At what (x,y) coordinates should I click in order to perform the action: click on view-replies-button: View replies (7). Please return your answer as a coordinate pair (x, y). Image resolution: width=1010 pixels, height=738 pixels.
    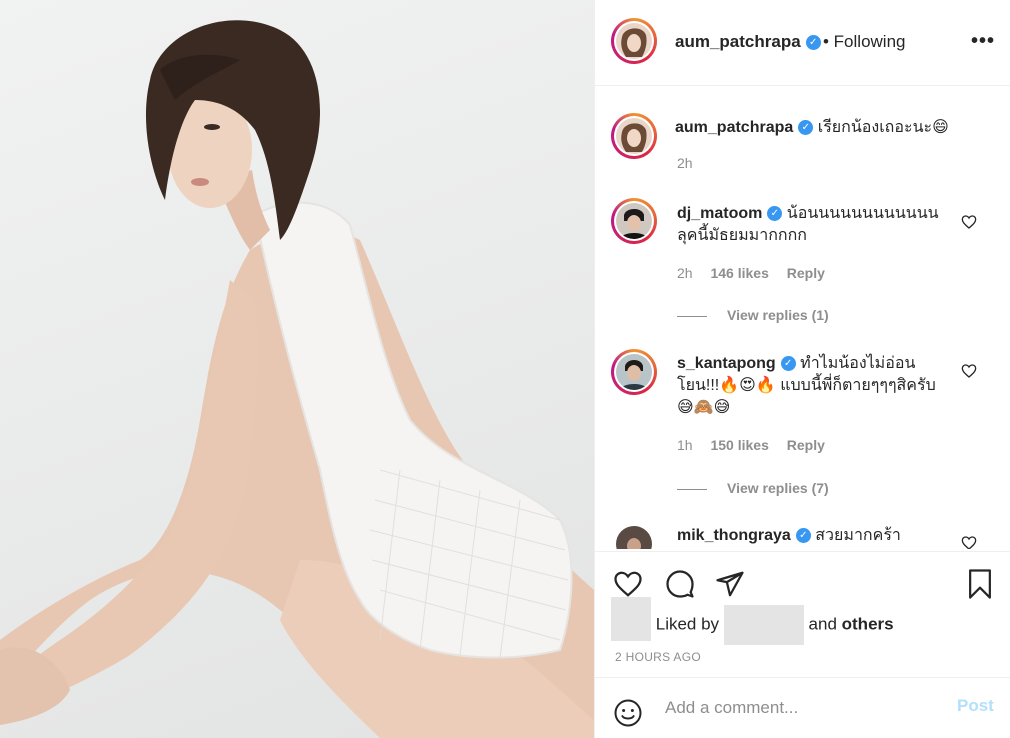
    Looking at the image, I should click on (753, 488).